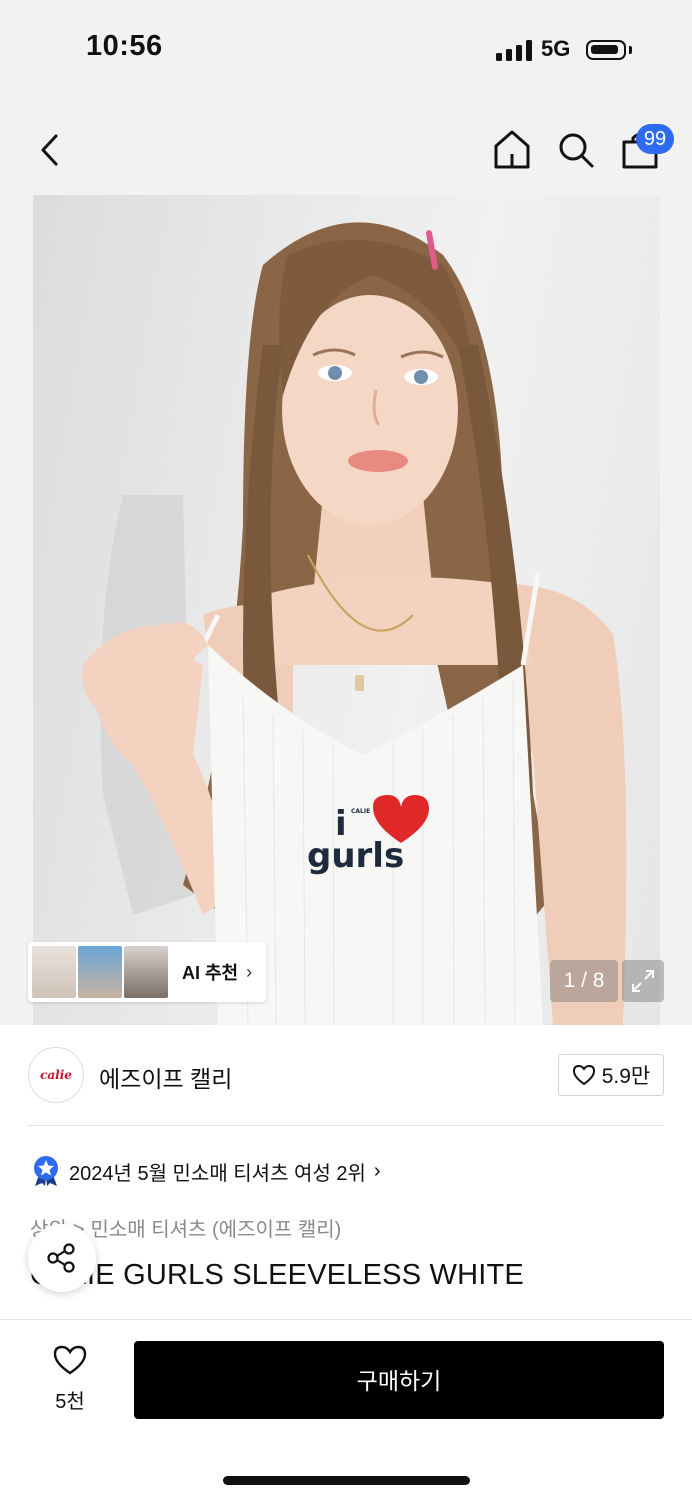 The height and width of the screenshot is (1500, 692). Describe the element at coordinates (399, 1380) in the screenshot. I see `buy-button: 구매하기` at that location.